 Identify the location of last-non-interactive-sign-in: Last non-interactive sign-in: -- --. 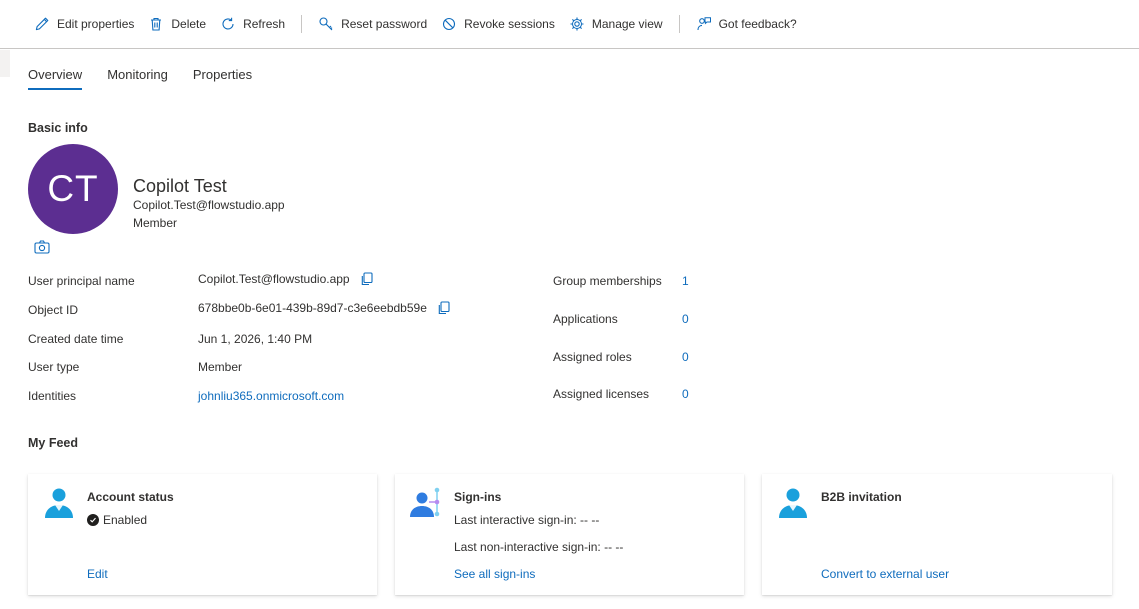
(539, 547).